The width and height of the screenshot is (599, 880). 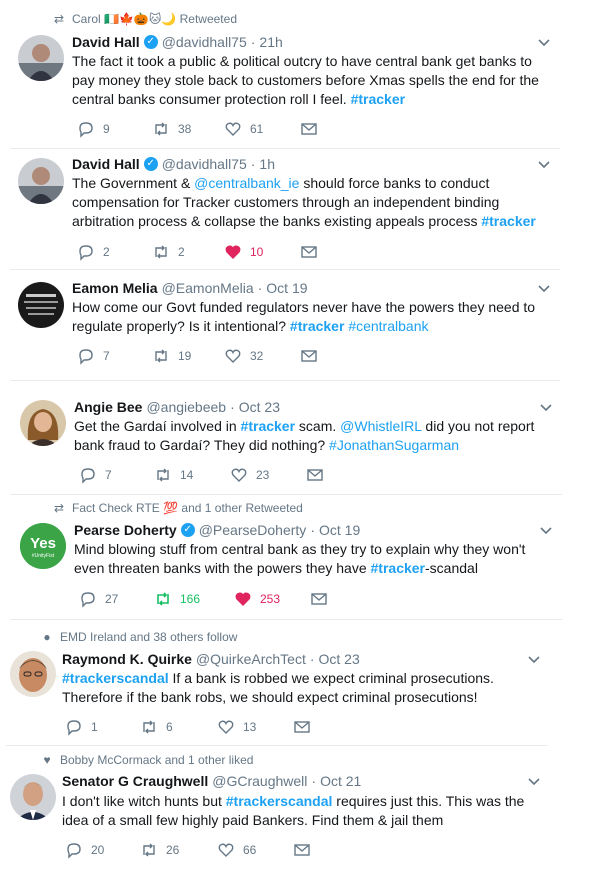 I want to click on retweet-button: 166, so click(x=194, y=599).